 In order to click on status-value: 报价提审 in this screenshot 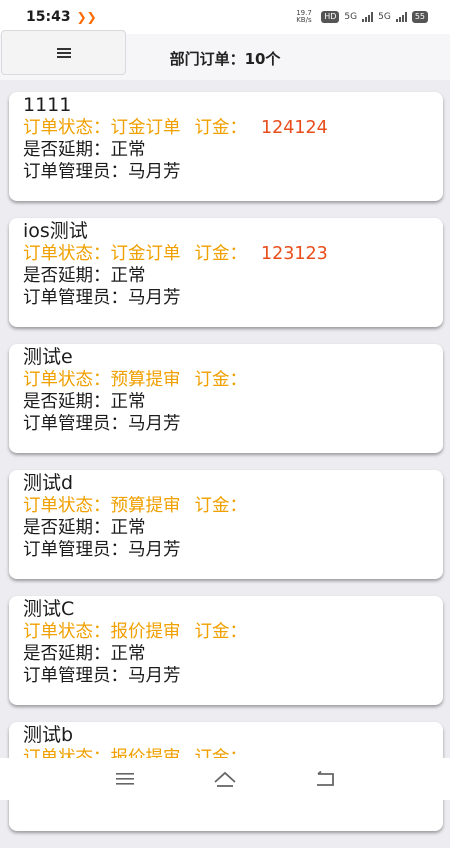, I will do `click(145, 632)`.